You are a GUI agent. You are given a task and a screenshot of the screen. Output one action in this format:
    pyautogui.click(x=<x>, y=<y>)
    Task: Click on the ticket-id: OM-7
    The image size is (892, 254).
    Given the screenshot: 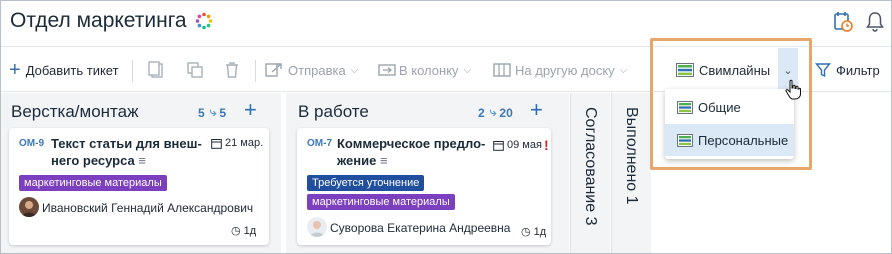 What is the action you would take?
    pyautogui.click(x=319, y=143)
    